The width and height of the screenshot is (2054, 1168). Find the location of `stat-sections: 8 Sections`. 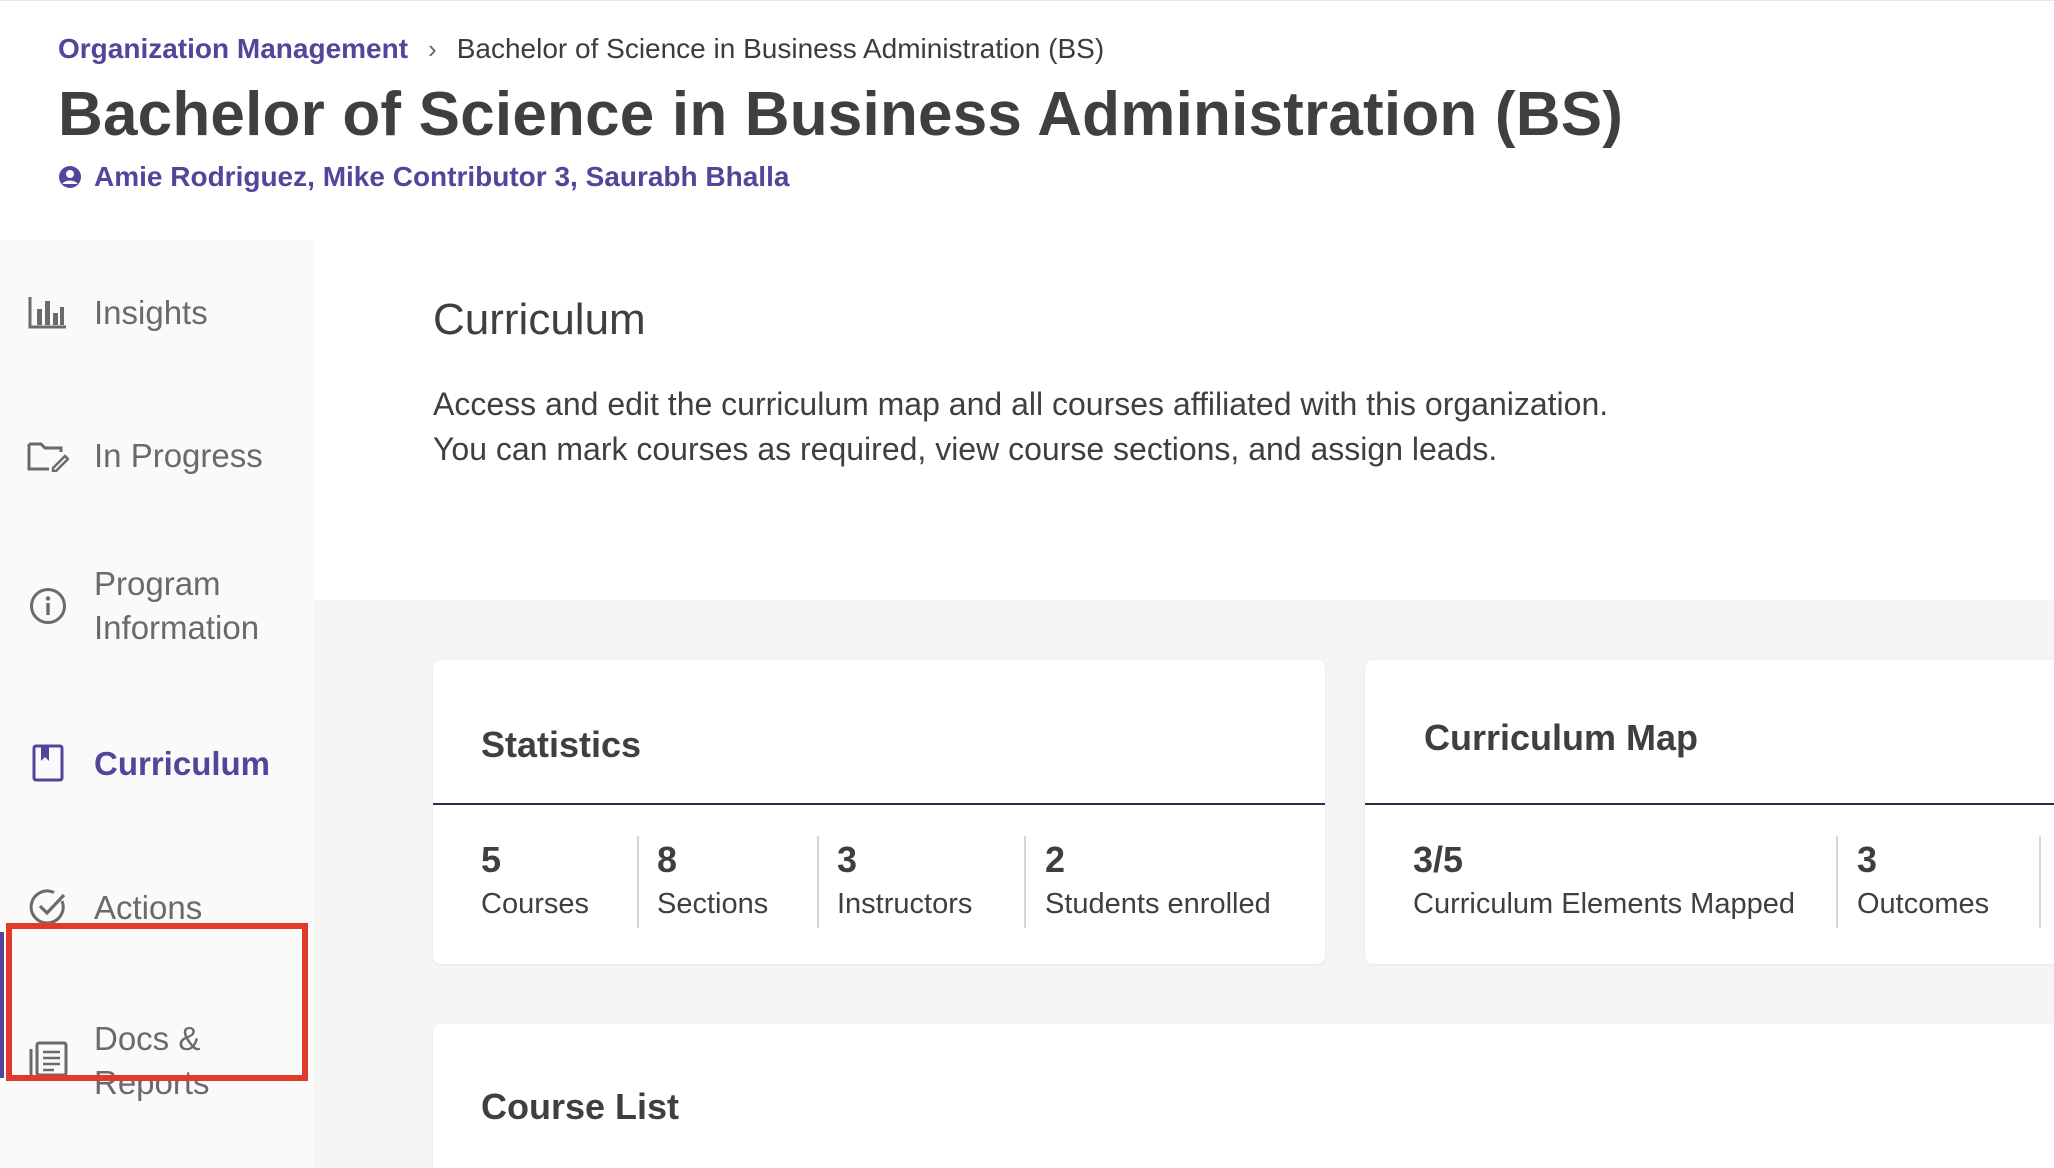

stat-sections: 8 Sections is located at coordinates (712, 879).